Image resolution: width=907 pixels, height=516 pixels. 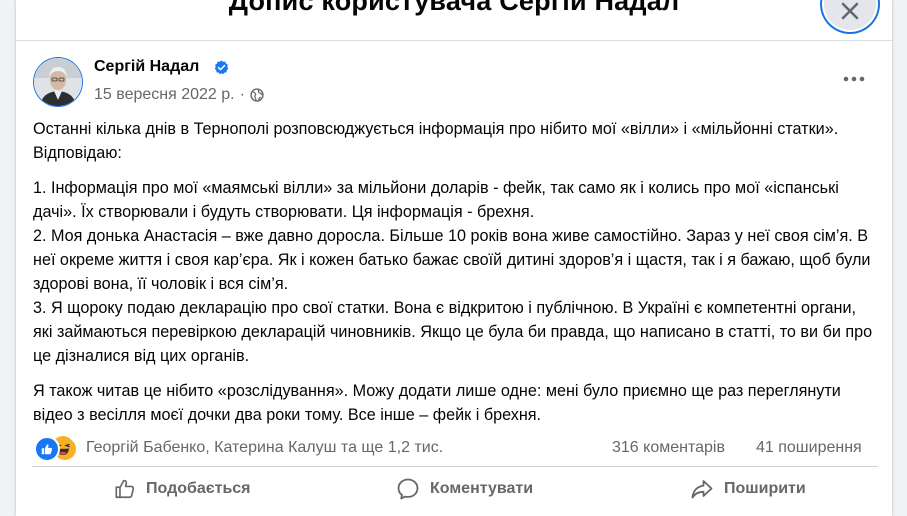 I want to click on verified-badge-icon, so click(x=221, y=67).